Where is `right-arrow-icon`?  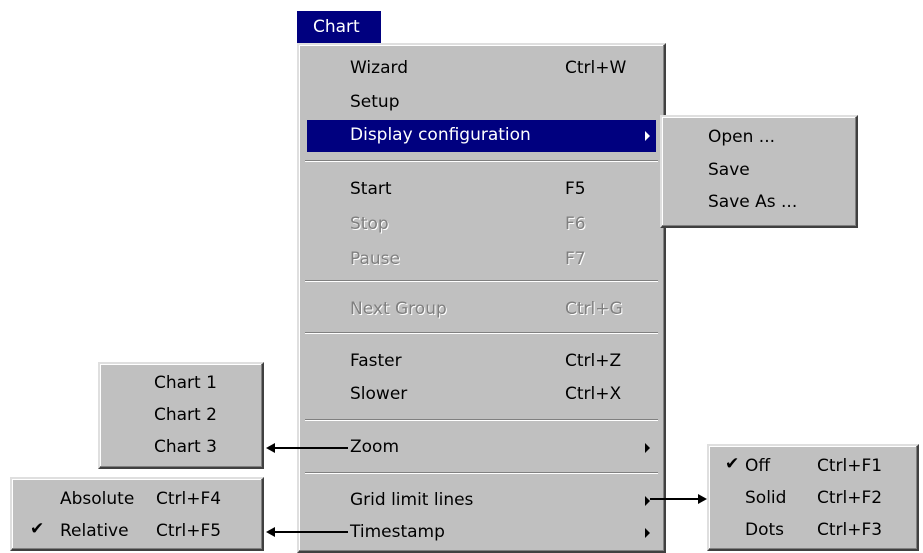 right-arrow-icon is located at coordinates (702, 499).